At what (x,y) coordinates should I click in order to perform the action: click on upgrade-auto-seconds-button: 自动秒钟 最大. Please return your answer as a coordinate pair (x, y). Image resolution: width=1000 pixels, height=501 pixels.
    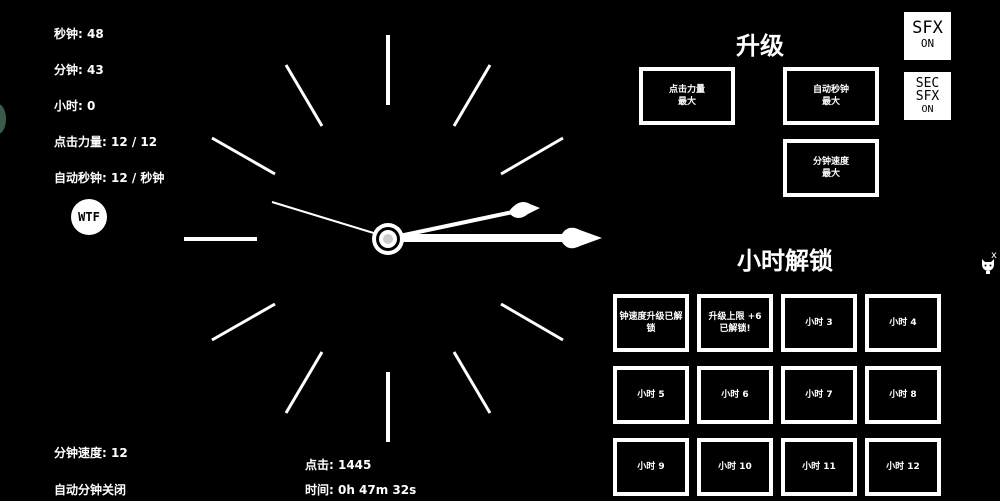
    Looking at the image, I should click on (831, 96).